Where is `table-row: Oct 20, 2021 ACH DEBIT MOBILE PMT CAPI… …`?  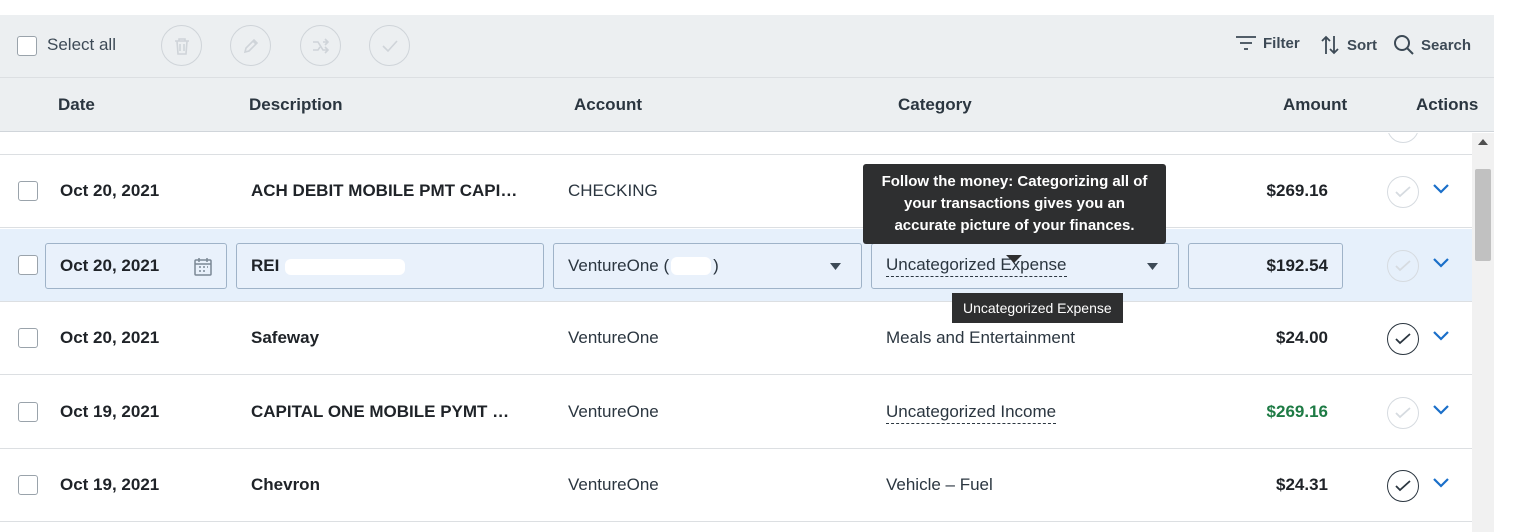
table-row: Oct 20, 2021 ACH DEBIT MOBILE PMT CAPI… … is located at coordinates (736, 191).